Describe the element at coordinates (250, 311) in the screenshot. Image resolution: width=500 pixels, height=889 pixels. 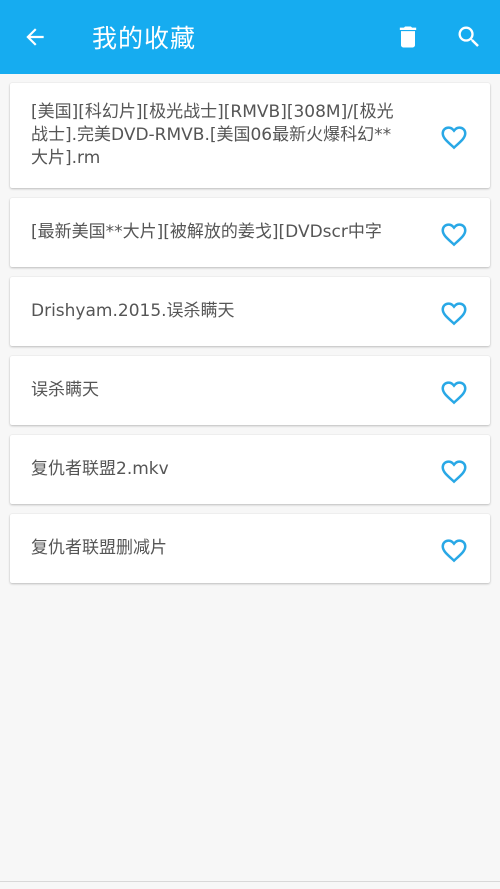
I see `favorite-item: Drishyam.2015.误杀瞒天` at that location.